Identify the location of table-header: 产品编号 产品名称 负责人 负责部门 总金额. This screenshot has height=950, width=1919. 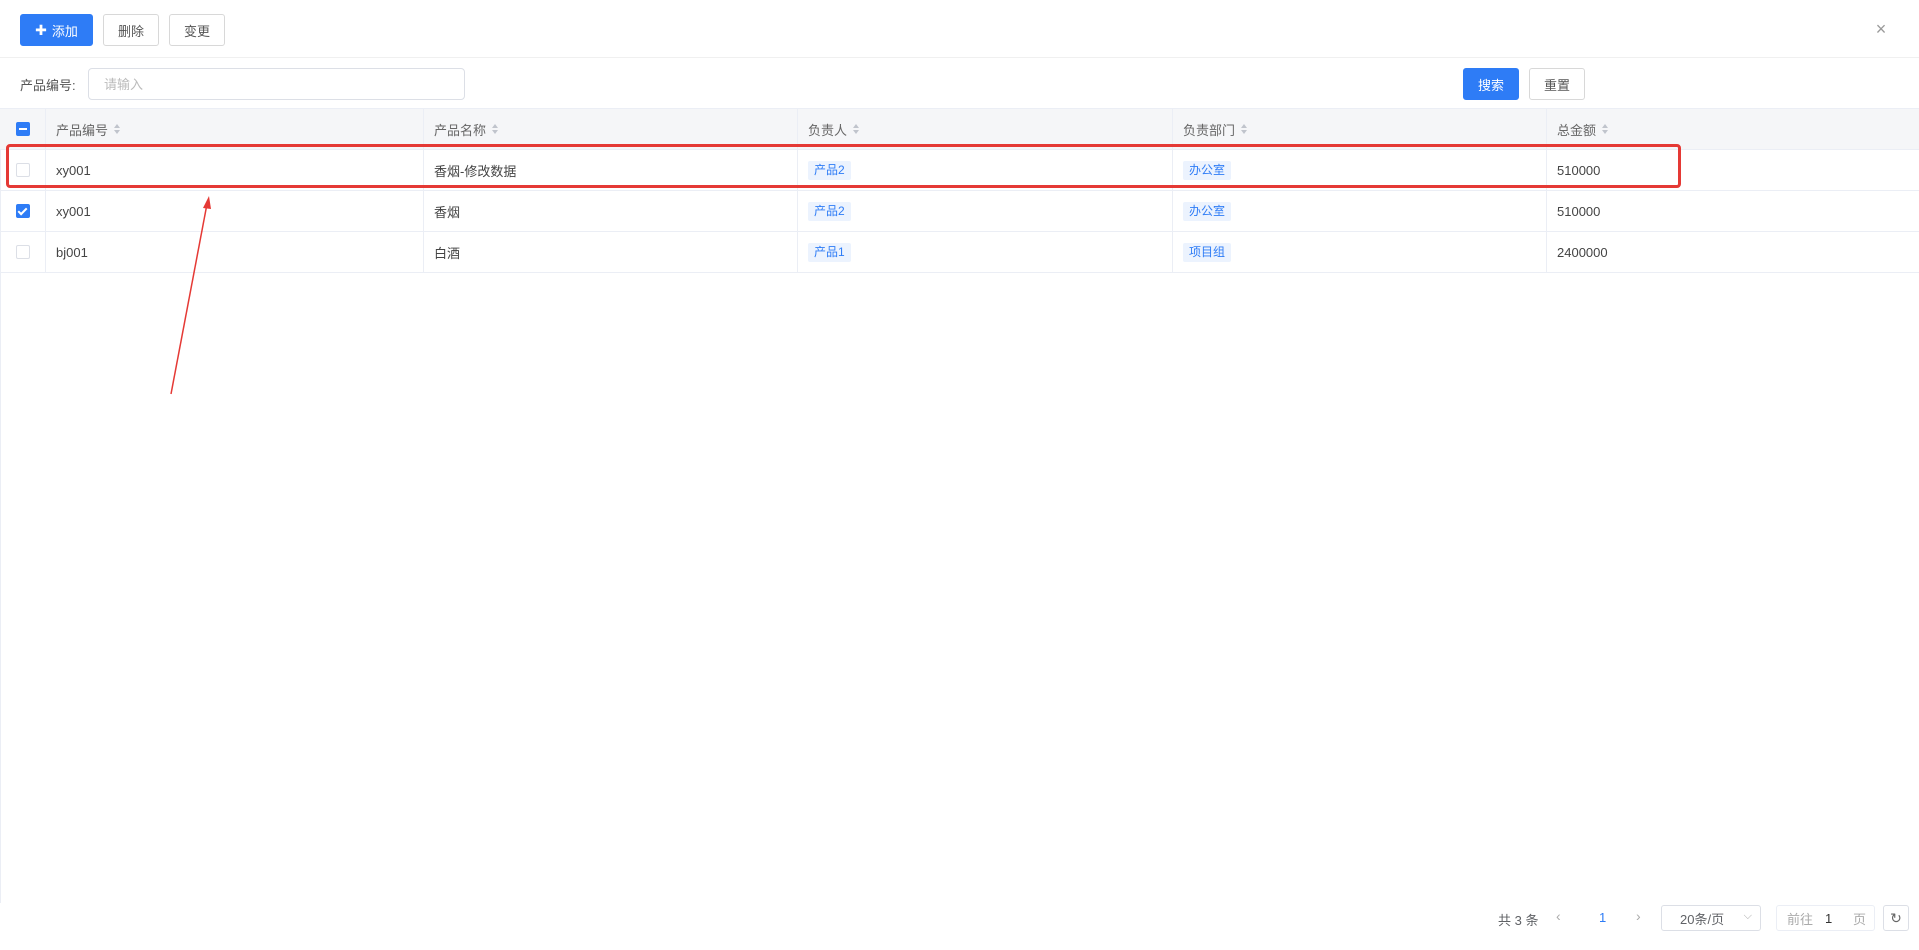
(959, 129).